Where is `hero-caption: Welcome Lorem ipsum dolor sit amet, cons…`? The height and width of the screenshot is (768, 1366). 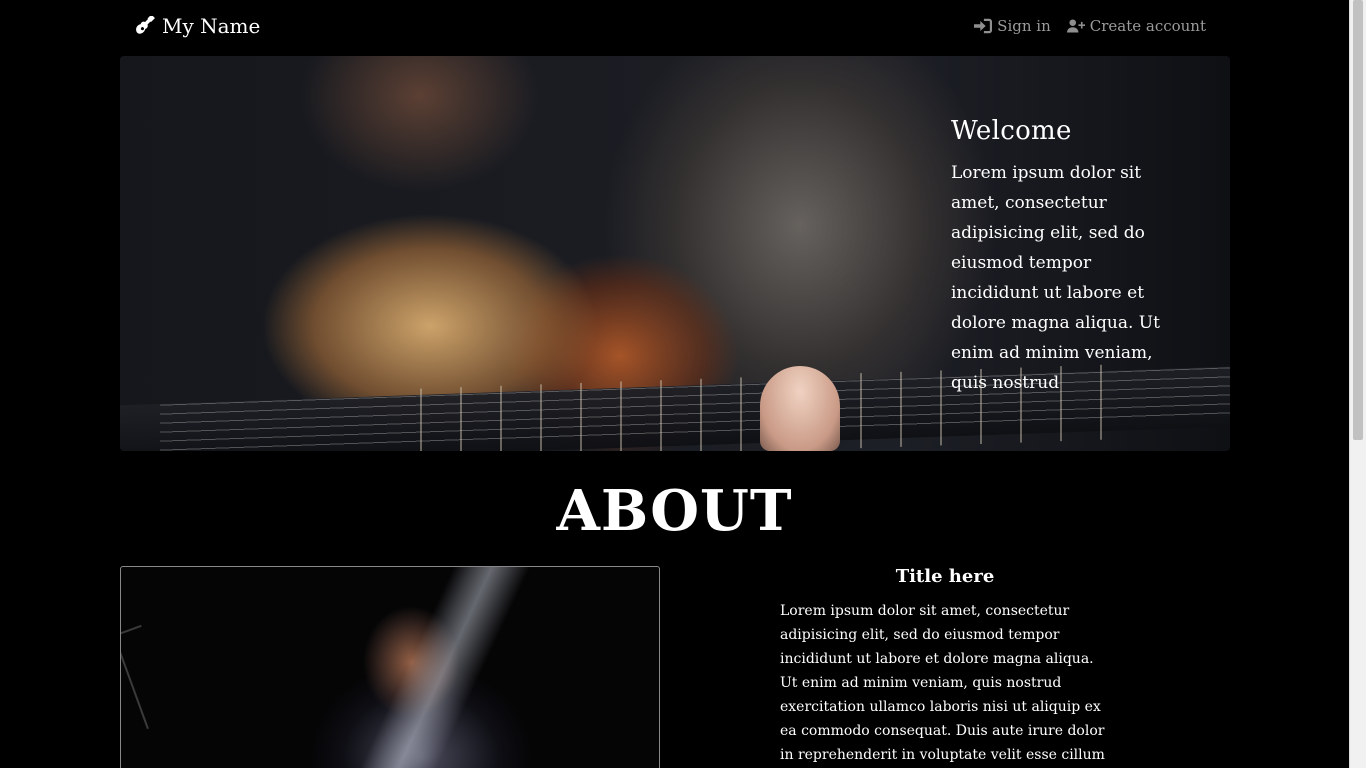
hero-caption: Welcome Lorem ipsum dolor sit amet, cons… is located at coordinates (1066, 257).